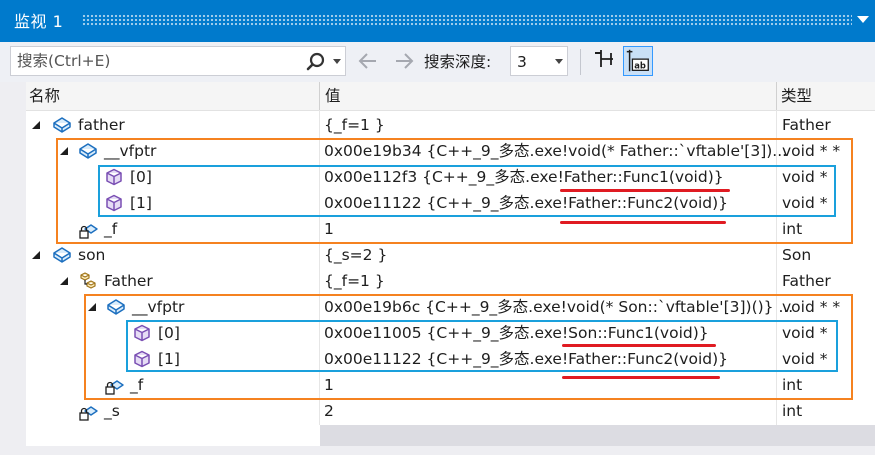  What do you see at coordinates (792, 411) in the screenshot?
I see `row-type: int` at bounding box center [792, 411].